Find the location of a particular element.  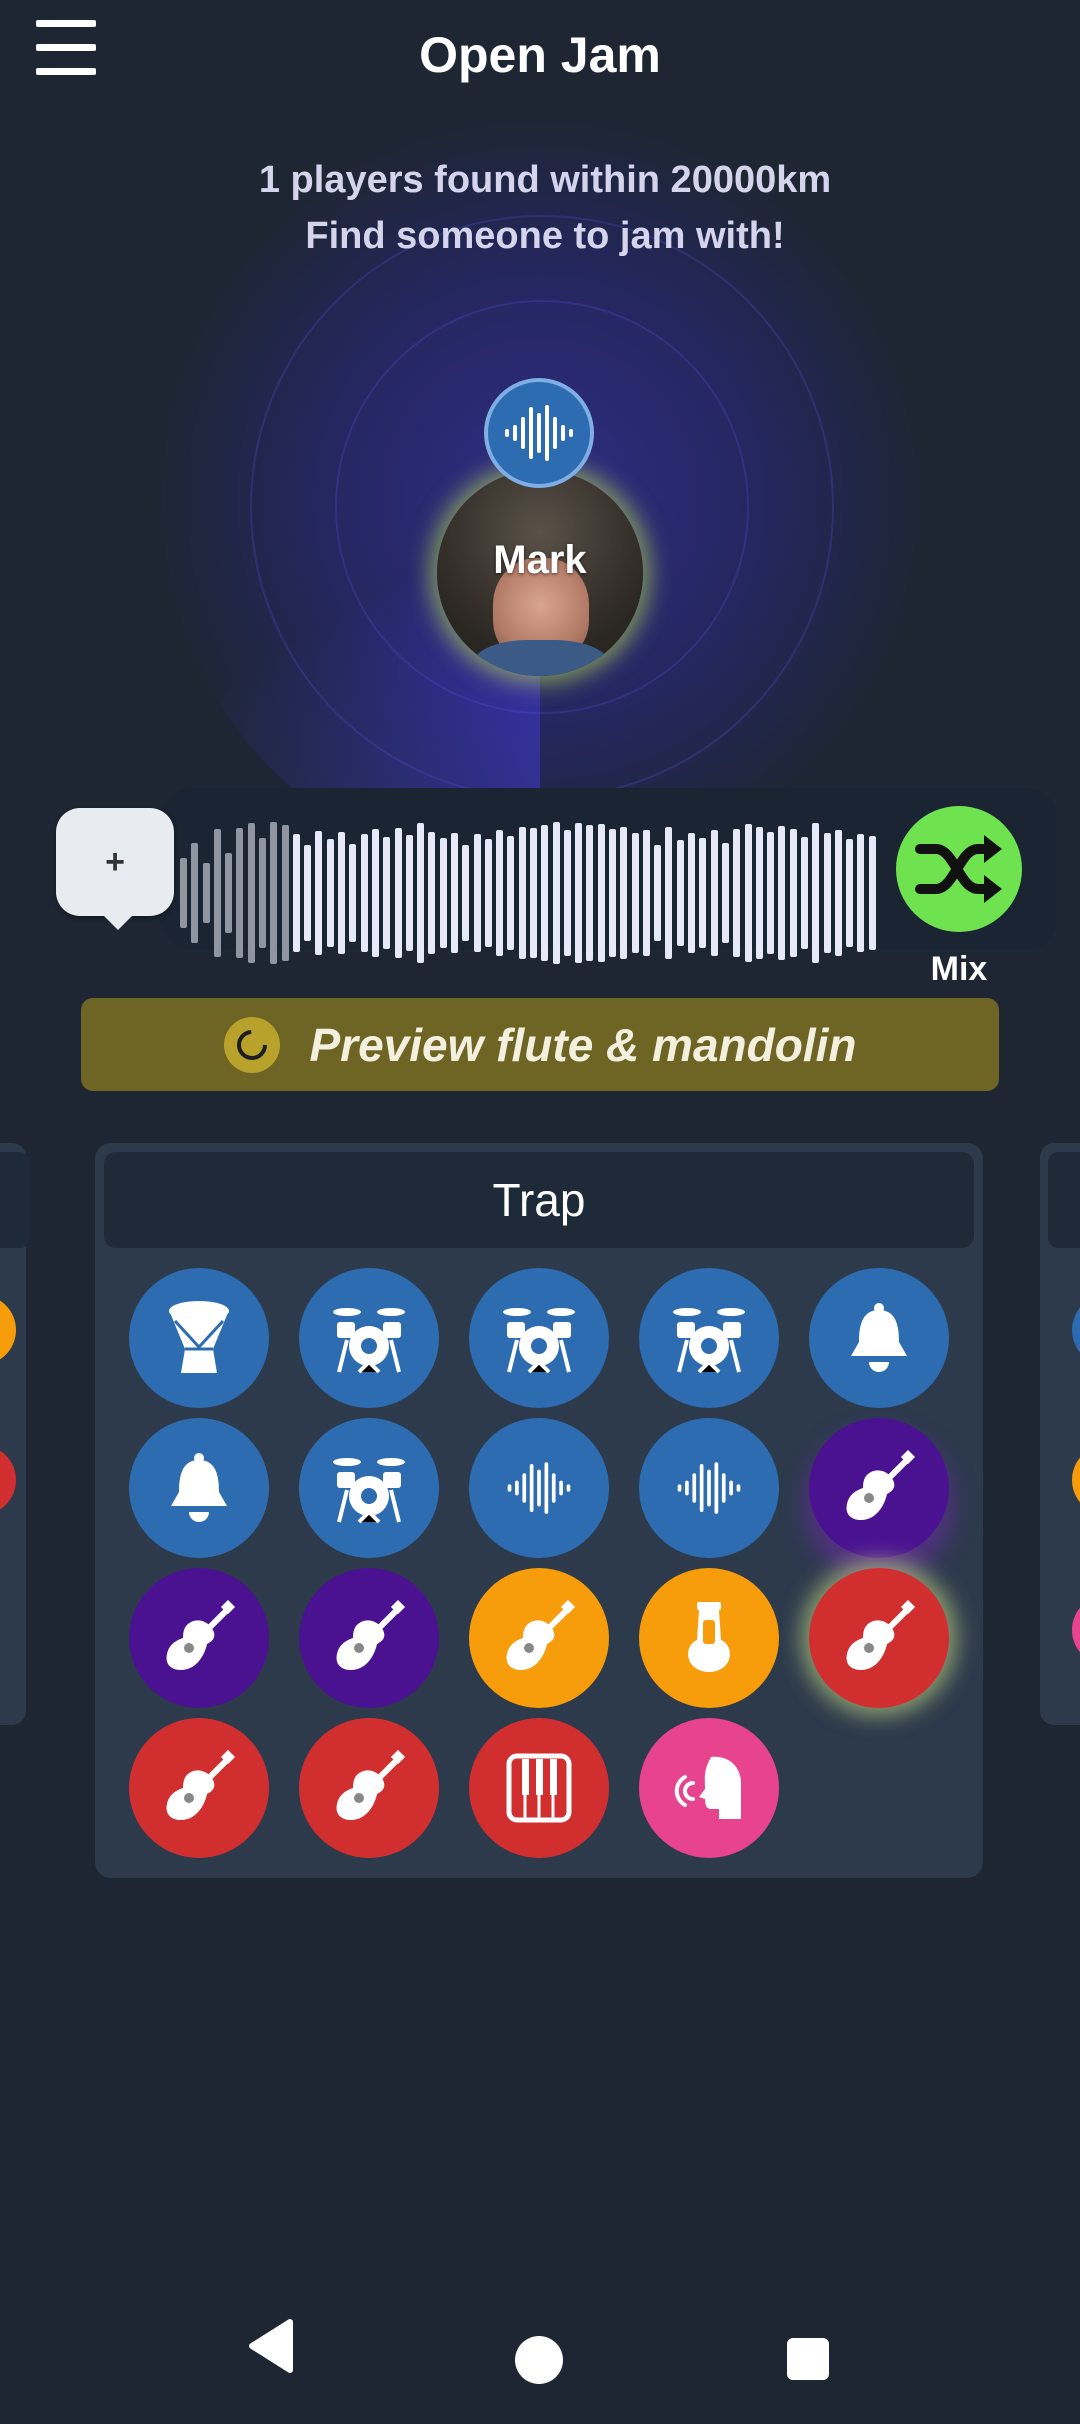

voice-icon is located at coordinates (709, 1788).